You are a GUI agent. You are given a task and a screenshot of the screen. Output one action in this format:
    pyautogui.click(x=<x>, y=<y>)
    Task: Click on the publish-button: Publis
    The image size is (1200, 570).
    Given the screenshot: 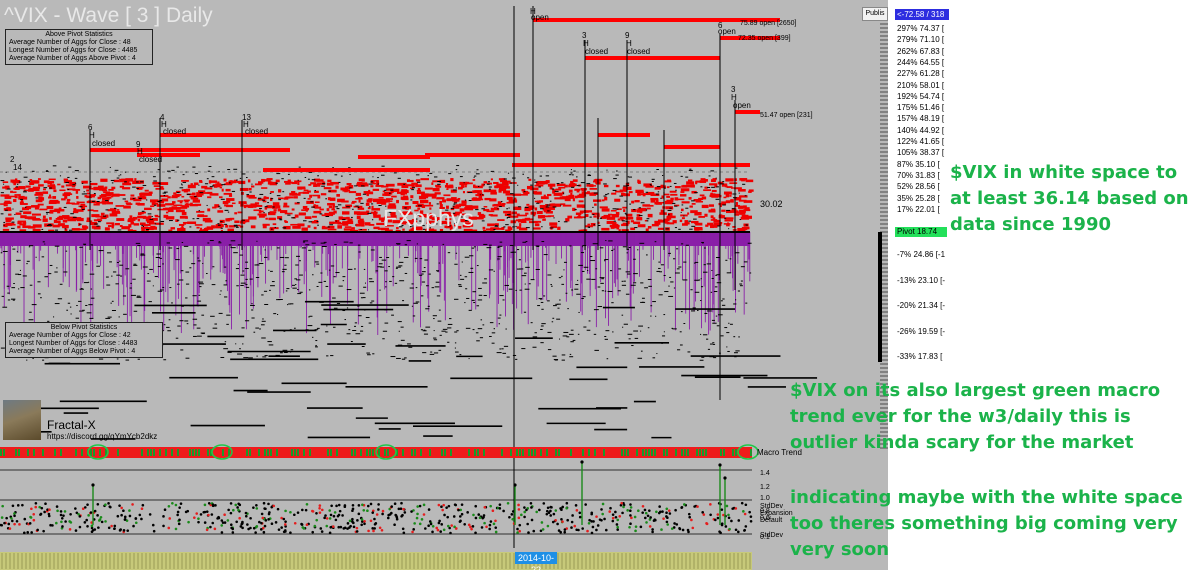 What is the action you would take?
    pyautogui.click(x=875, y=14)
    